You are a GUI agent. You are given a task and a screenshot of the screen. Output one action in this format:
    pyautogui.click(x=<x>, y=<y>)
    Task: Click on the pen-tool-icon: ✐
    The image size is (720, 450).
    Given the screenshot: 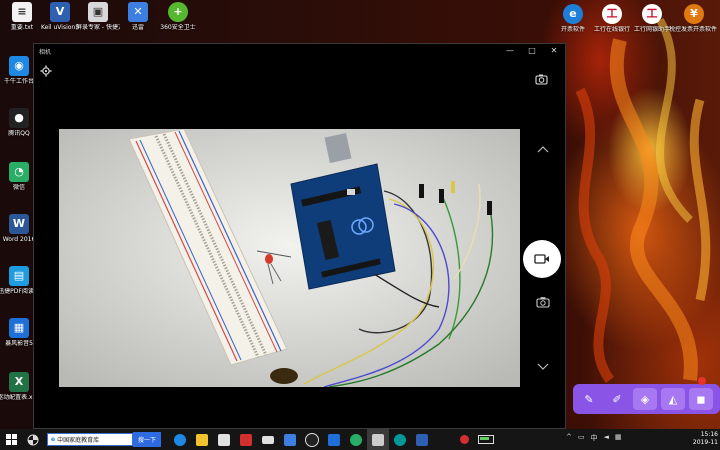 What is the action you would take?
    pyautogui.click(x=617, y=399)
    